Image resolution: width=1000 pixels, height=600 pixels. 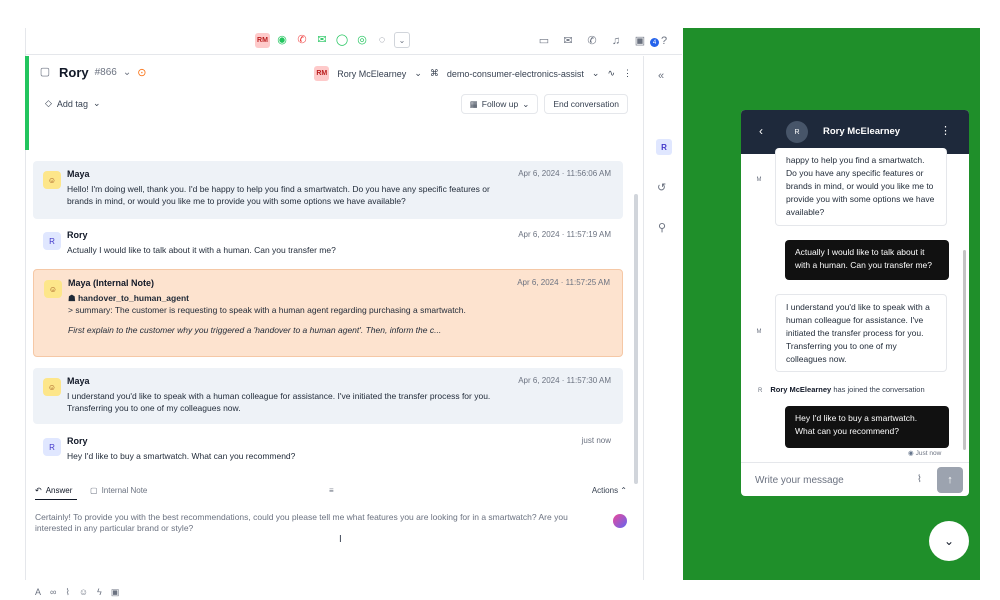 What do you see at coordinates (862, 131) in the screenshot?
I see `agent-name: Rory McElearney` at bounding box center [862, 131].